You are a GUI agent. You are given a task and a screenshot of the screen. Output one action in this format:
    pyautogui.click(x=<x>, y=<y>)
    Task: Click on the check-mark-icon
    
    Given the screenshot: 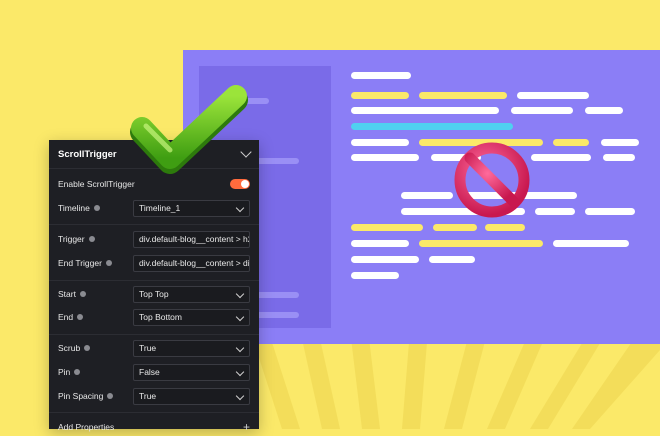 What is the action you would take?
    pyautogui.click(x=189, y=129)
    